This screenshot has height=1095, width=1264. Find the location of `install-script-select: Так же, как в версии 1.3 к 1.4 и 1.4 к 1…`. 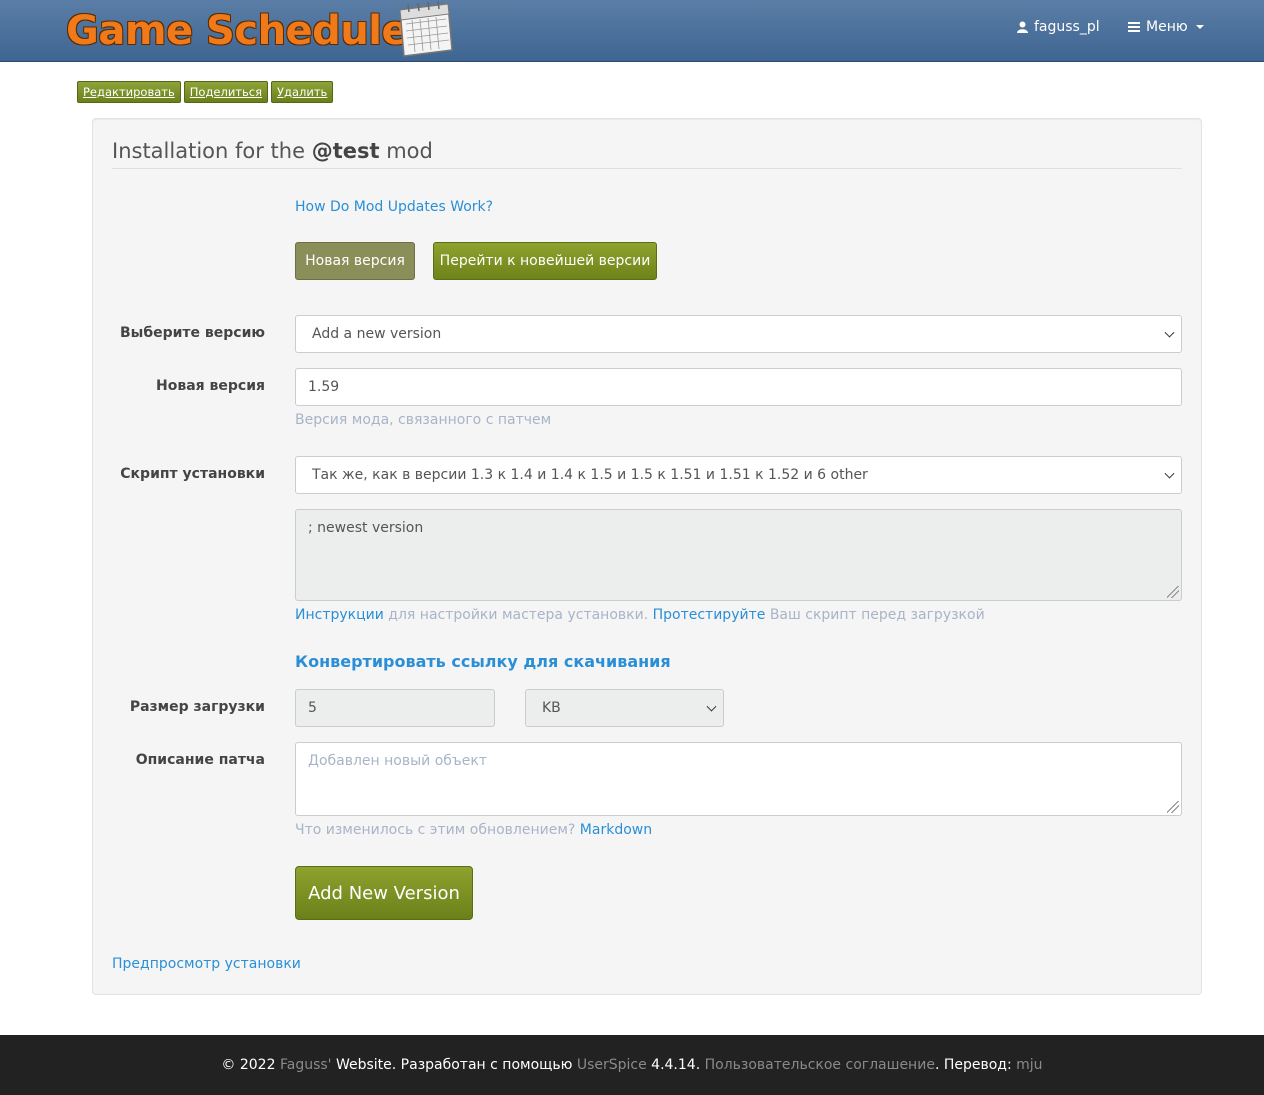

install-script-select: Так же, как в версии 1.3 к 1.4 и 1.4 к 1… is located at coordinates (738, 475).